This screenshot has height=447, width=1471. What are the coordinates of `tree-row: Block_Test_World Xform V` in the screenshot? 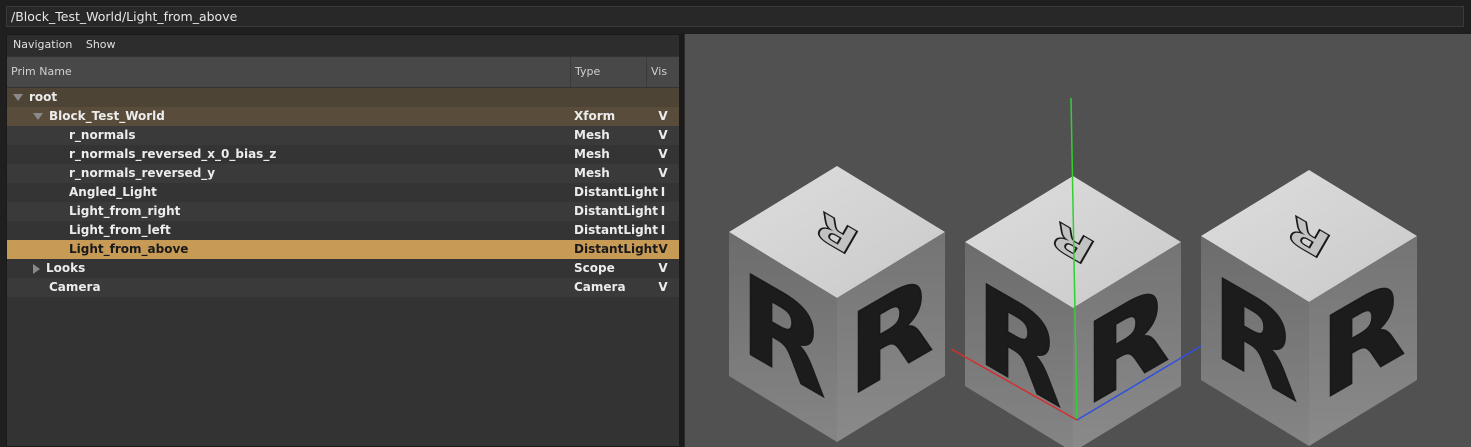 It's located at (343, 116).